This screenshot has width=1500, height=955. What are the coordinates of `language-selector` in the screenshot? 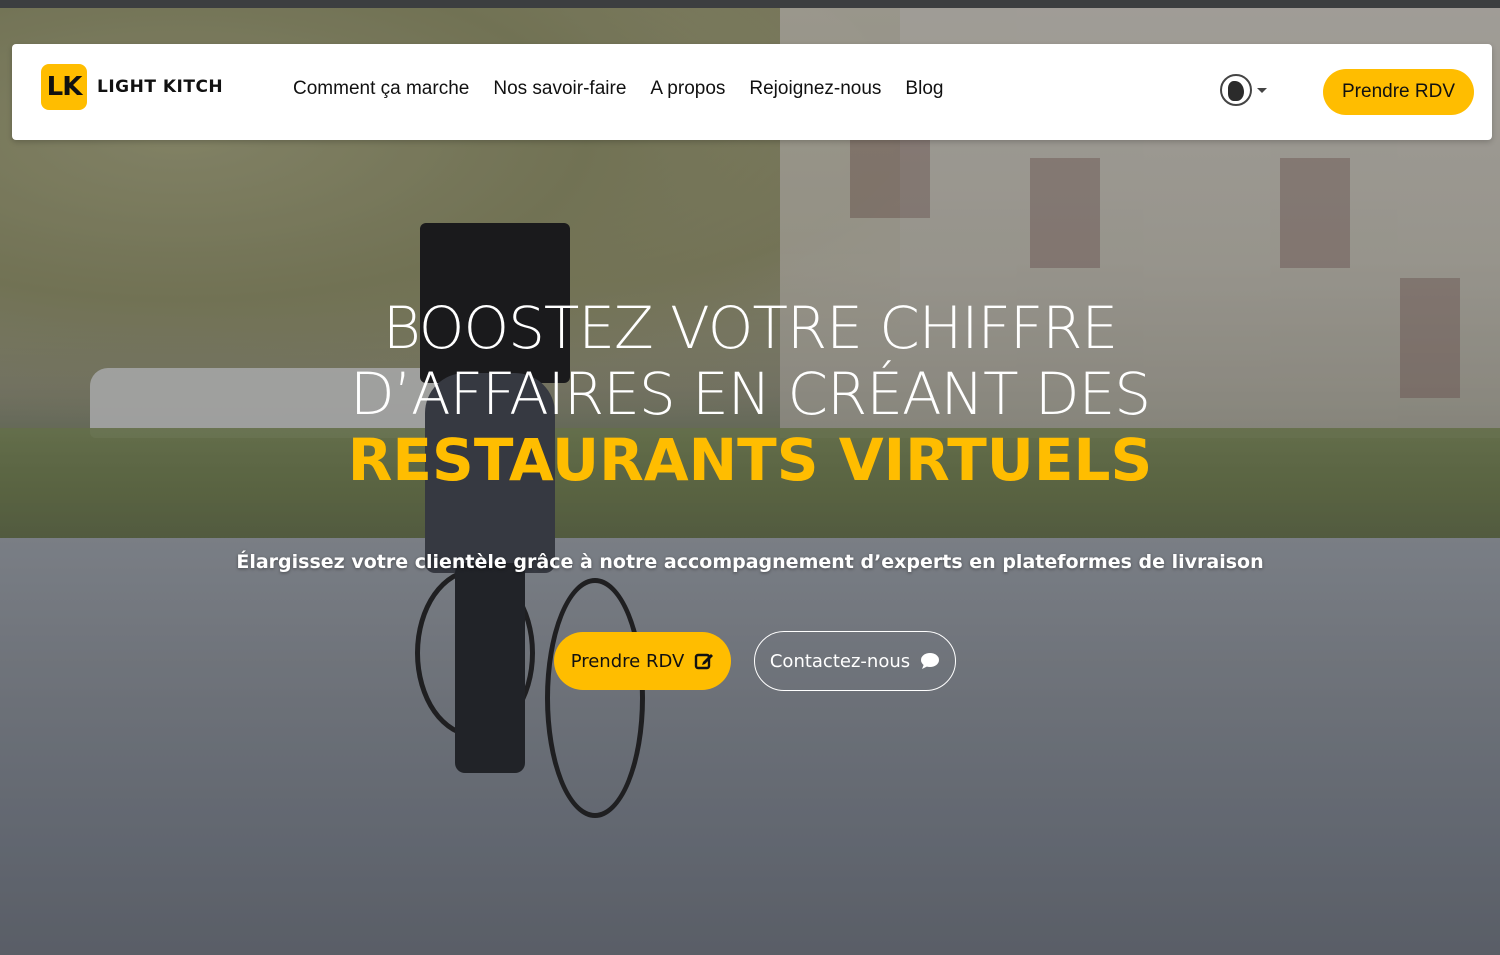 It's located at (1243, 90).